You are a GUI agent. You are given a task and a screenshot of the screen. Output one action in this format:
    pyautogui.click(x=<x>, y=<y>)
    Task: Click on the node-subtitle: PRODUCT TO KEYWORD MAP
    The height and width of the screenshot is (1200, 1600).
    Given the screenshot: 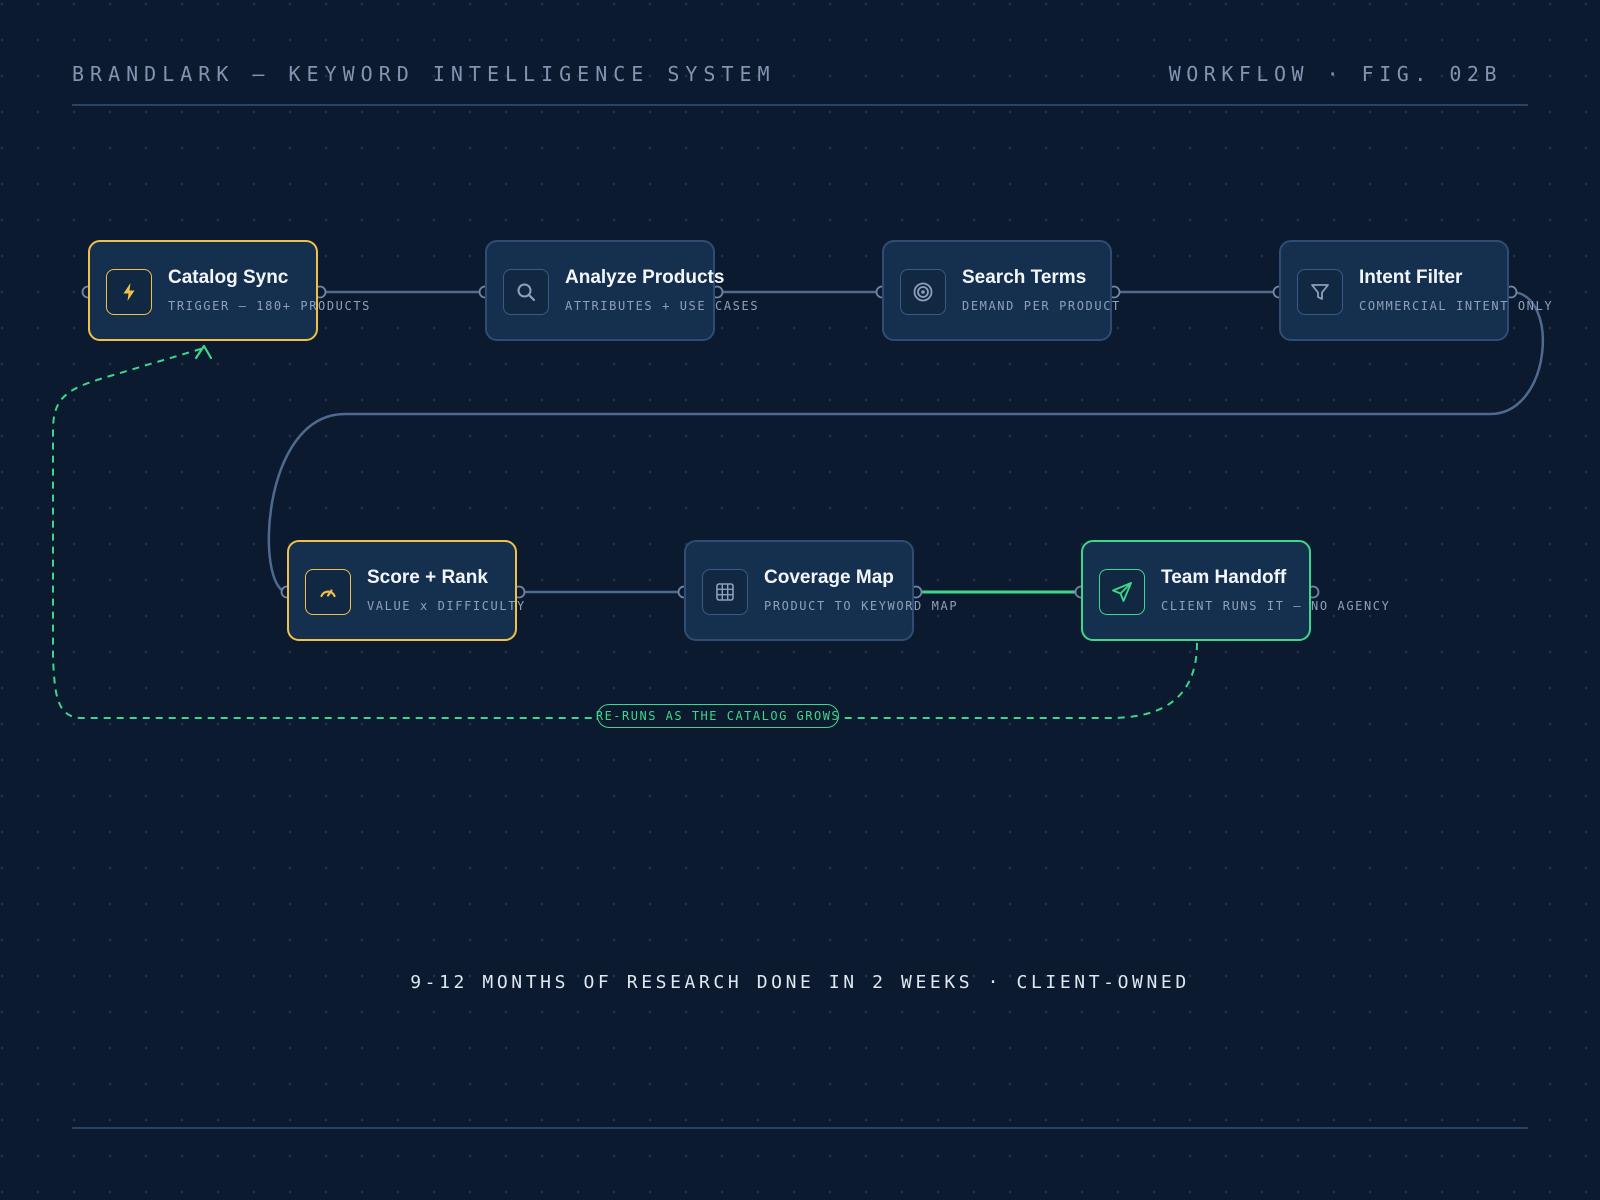 What is the action you would take?
    pyautogui.click(x=861, y=606)
    